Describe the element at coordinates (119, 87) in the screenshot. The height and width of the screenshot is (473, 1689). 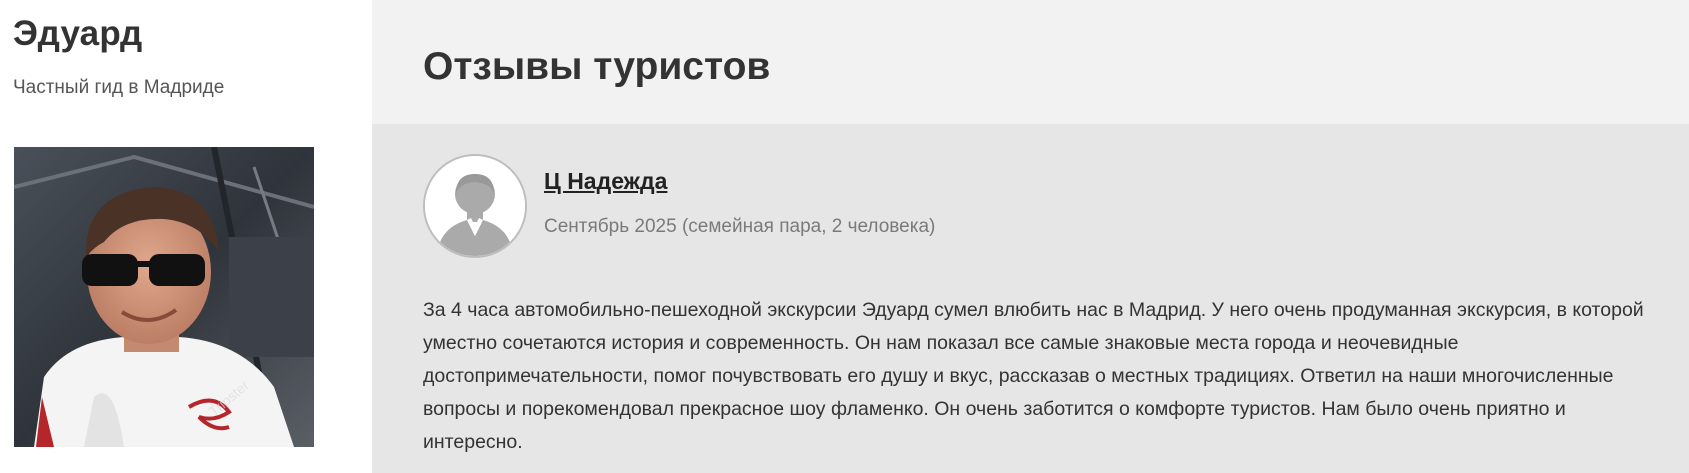
I see `guide-subtitle: Частный гид в Мадриде` at that location.